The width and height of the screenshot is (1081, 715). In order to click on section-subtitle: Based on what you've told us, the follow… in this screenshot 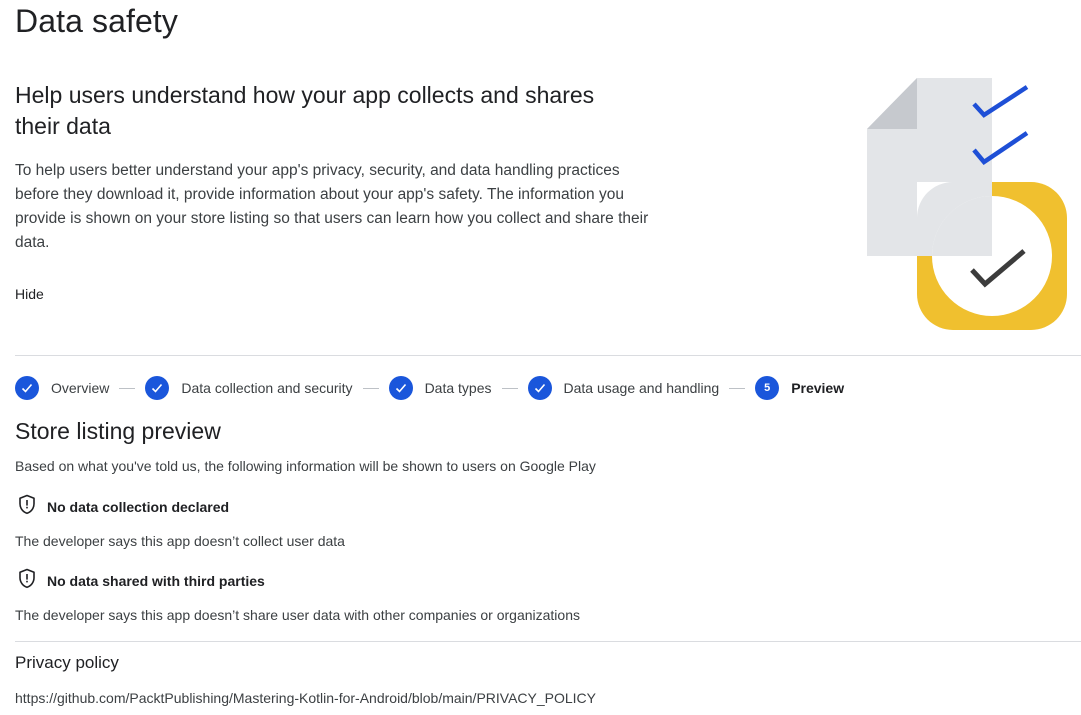, I will do `click(305, 466)`.